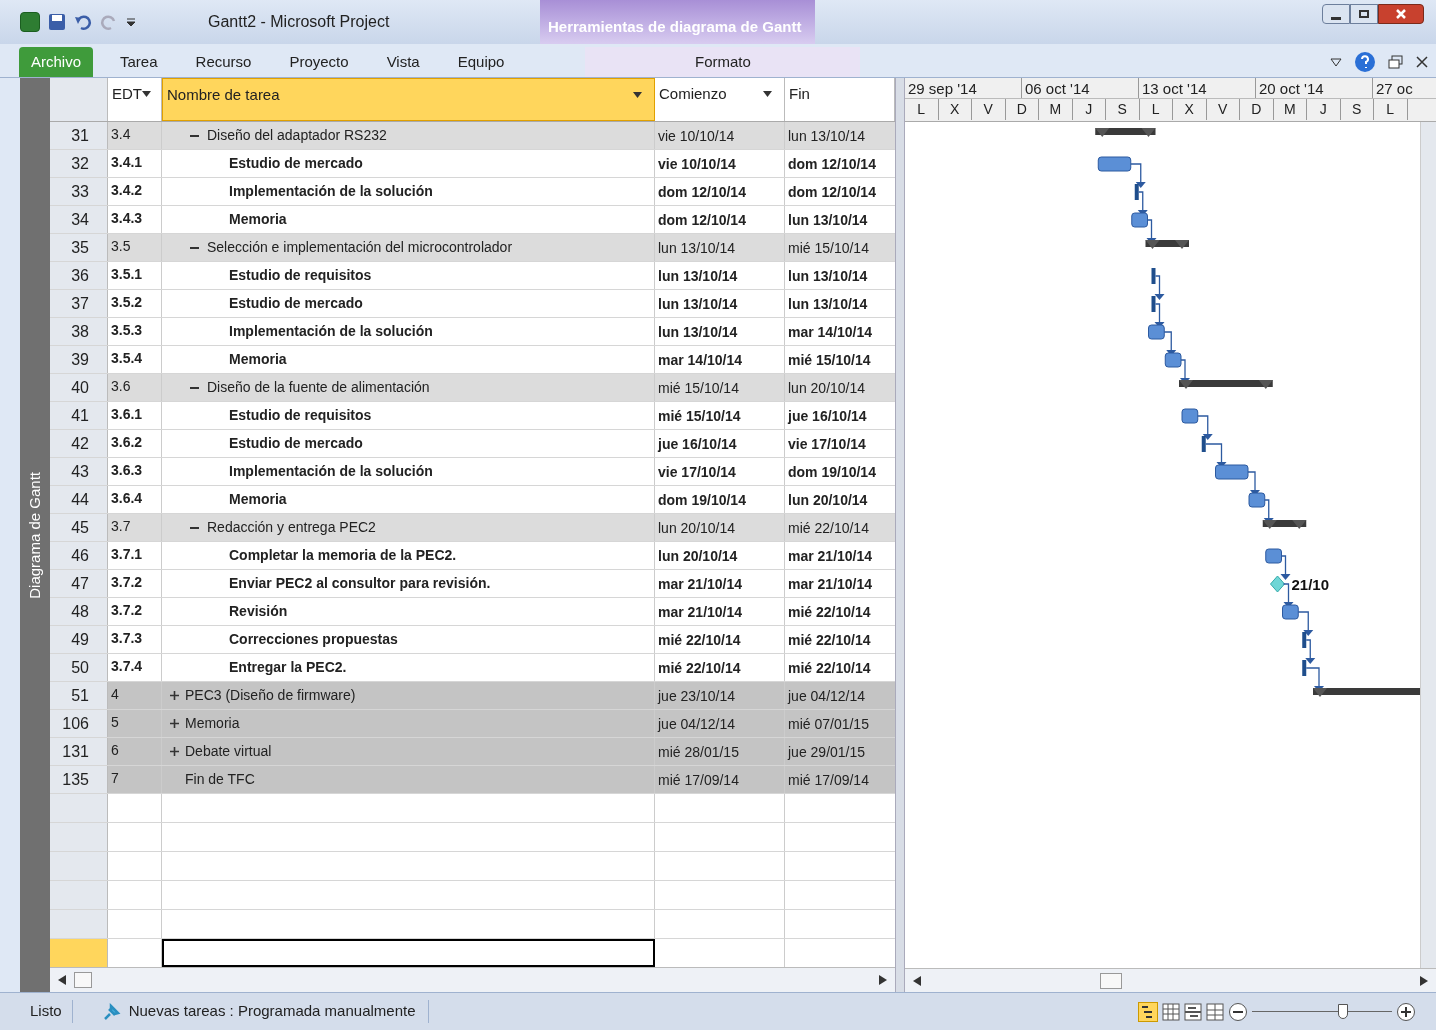 The width and height of the screenshot is (1436, 1030). I want to click on start-date-cell: lun 13/10/14, so click(720, 303).